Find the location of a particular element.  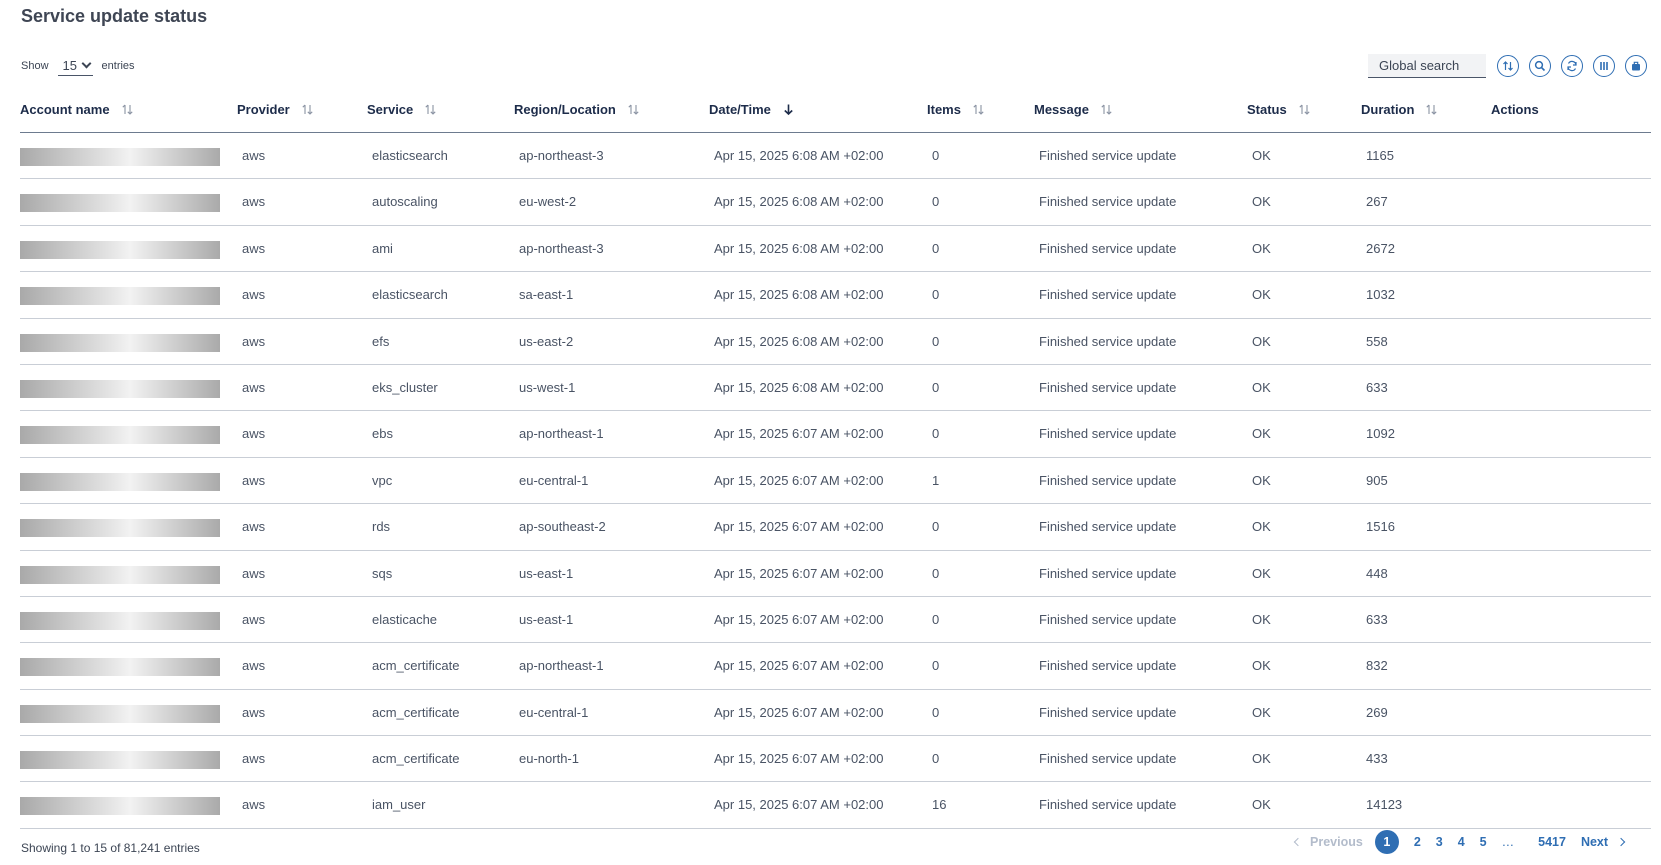

cell-service: vpc is located at coordinates (382, 480).